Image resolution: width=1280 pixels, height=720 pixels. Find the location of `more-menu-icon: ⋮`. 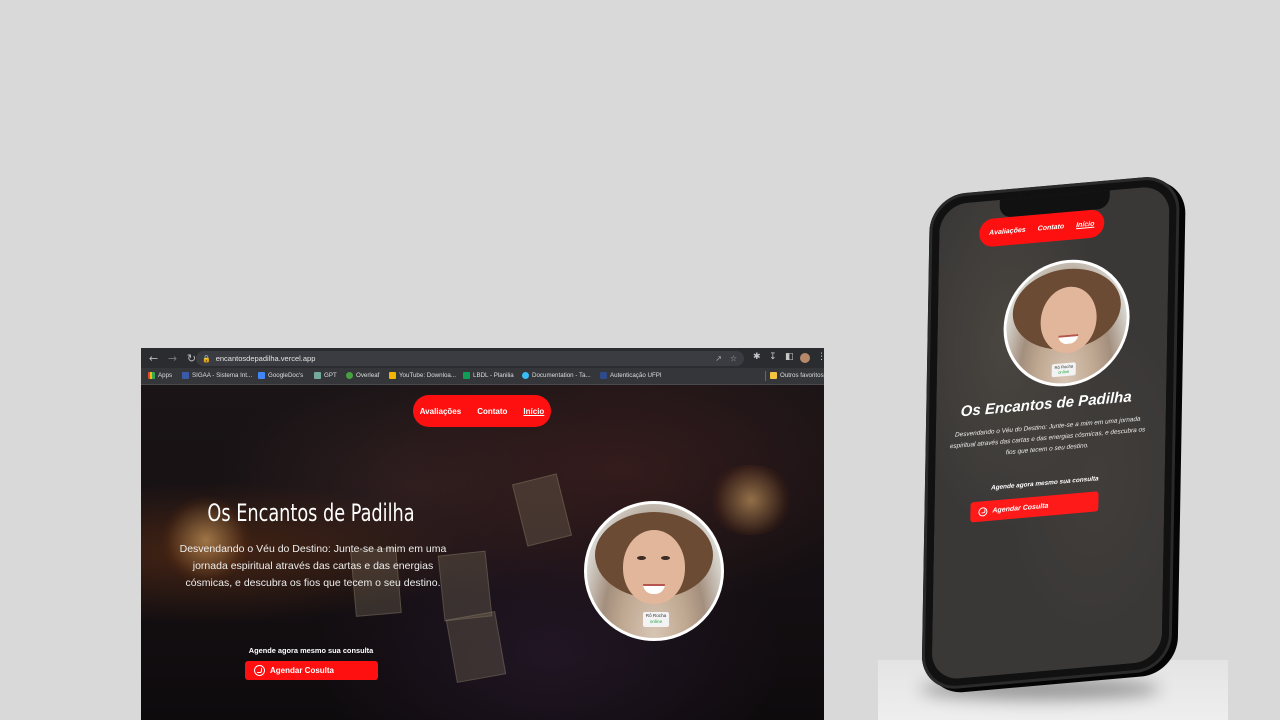

more-menu-icon: ⋮ is located at coordinates (820, 357).